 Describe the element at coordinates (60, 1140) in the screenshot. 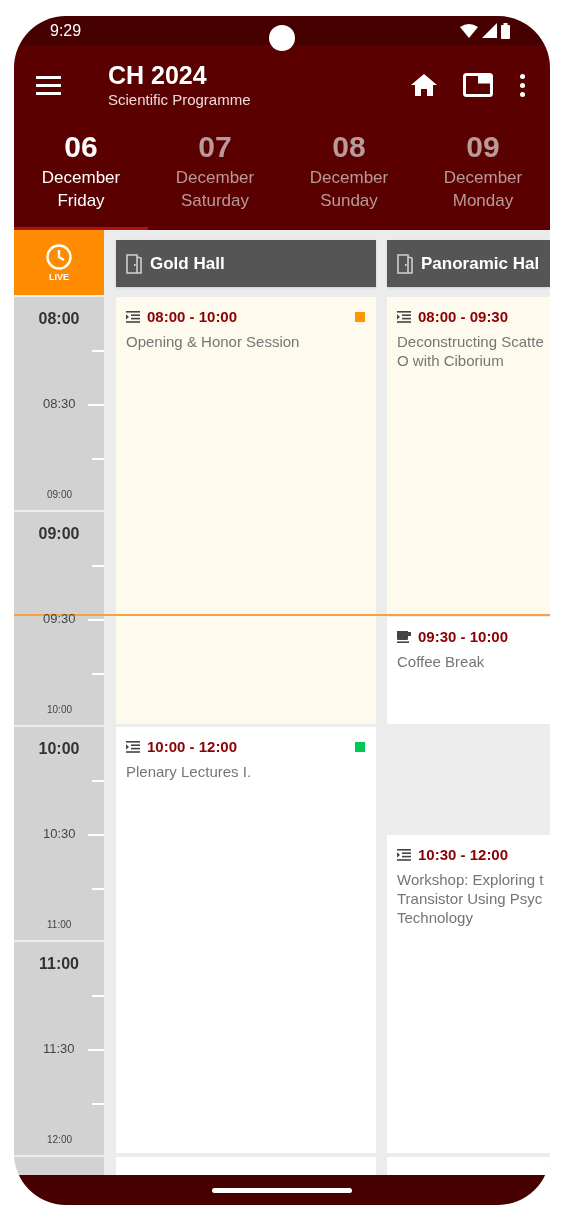

I see `hour-end-label: 12:00` at that location.